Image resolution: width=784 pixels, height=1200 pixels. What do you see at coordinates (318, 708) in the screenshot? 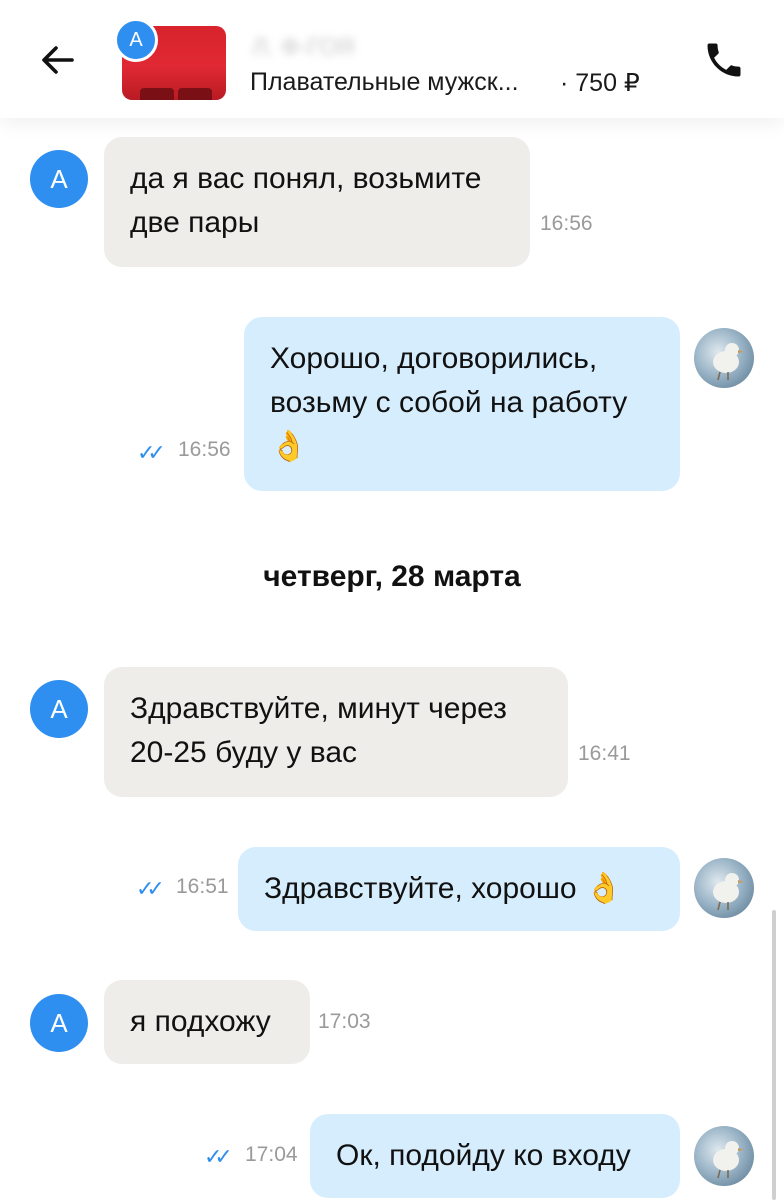
I see `message-line: Здравствуйте, минут через` at bounding box center [318, 708].